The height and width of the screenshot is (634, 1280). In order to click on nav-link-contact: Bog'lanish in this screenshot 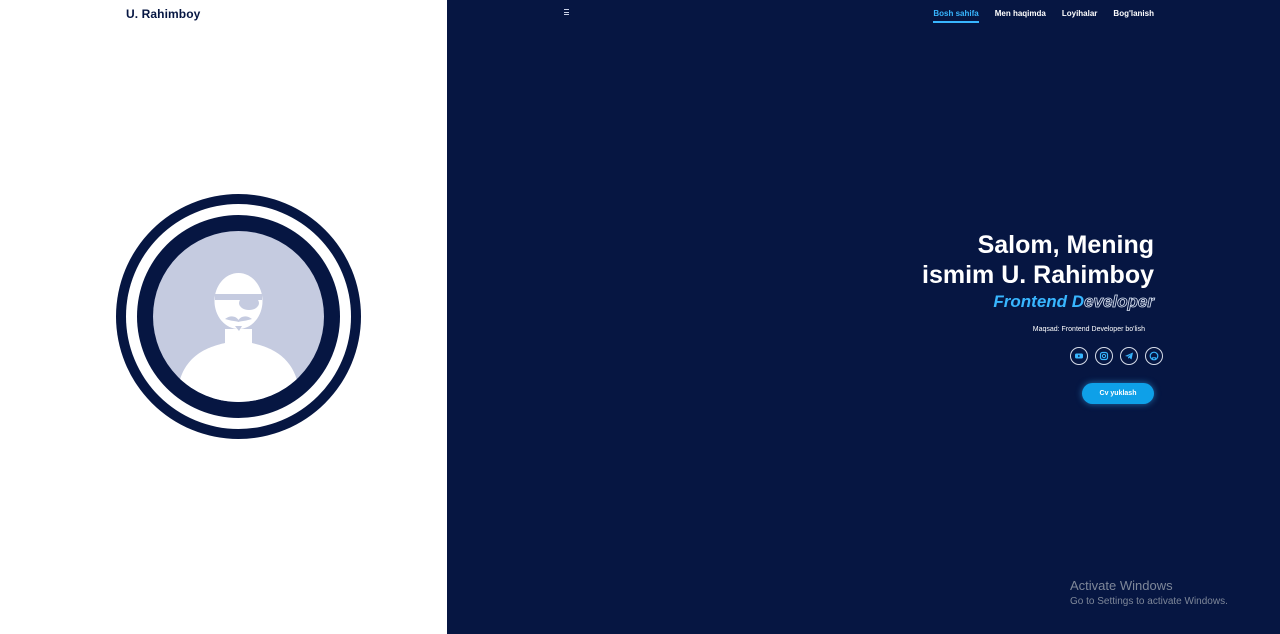, I will do `click(1133, 16)`.